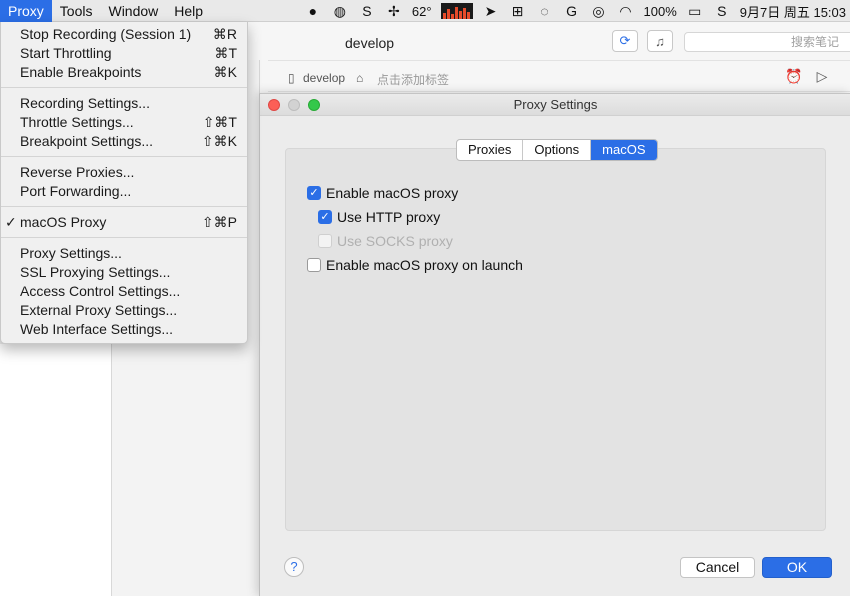 This screenshot has width=850, height=596. I want to click on menu-tools: Tools, so click(76, 11).